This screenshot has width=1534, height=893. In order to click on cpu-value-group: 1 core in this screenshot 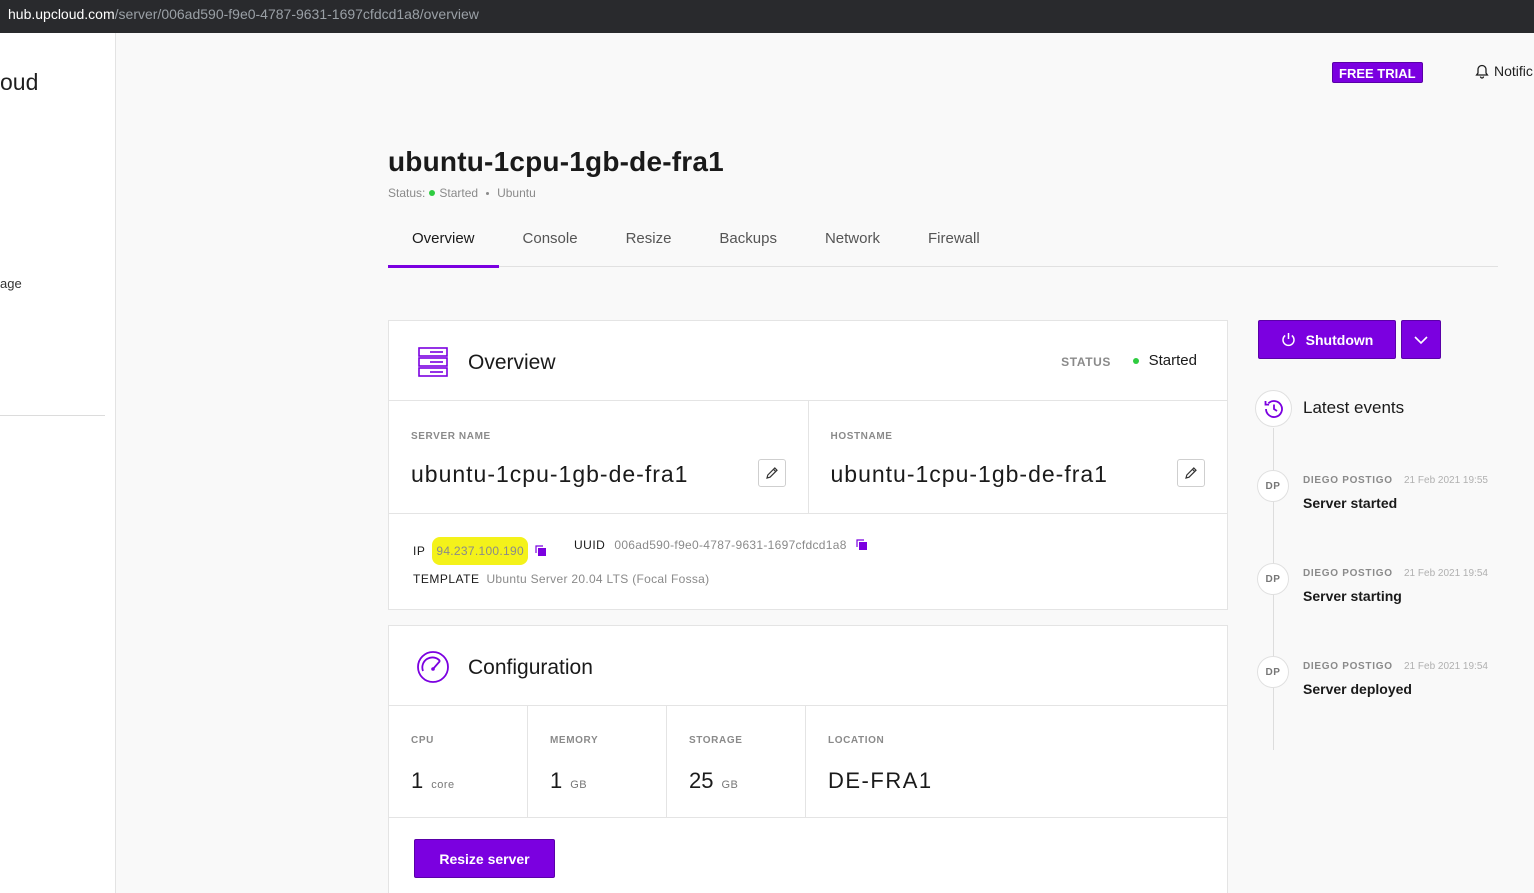, I will do `click(433, 781)`.